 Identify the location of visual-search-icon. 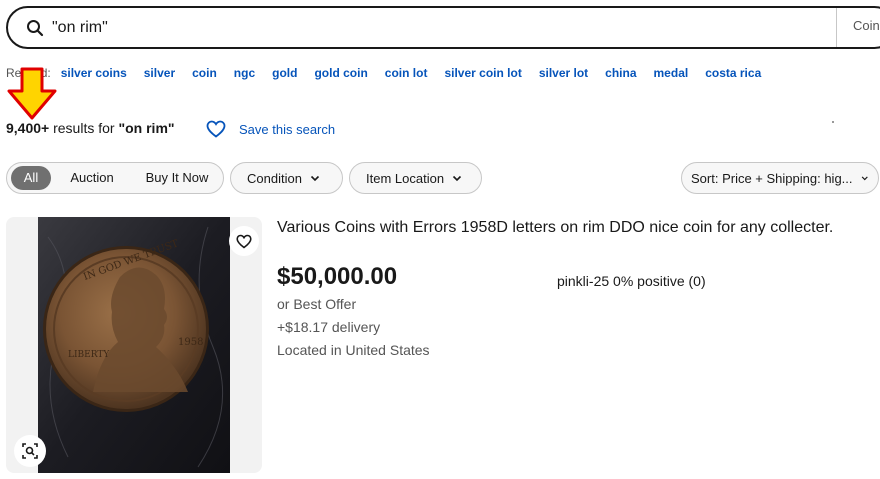
(30, 451).